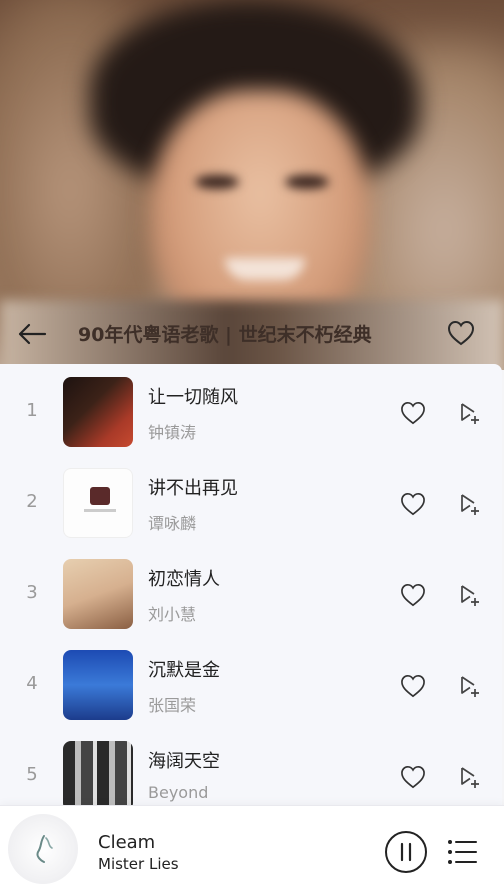 This screenshot has width=504, height=896. Describe the element at coordinates (251, 500) in the screenshot. I see `song-row: 2 讲不出再见 谭咏麟` at that location.